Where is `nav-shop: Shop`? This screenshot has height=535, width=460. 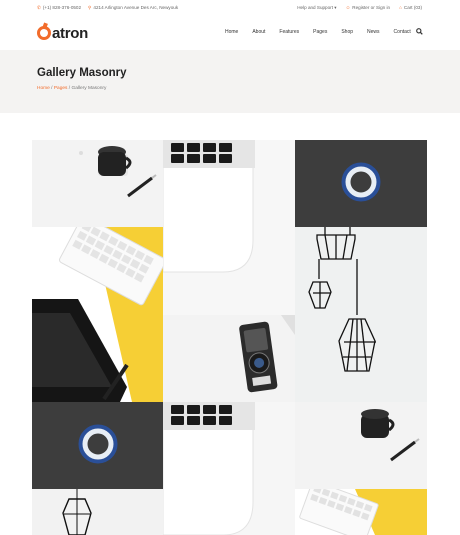 nav-shop: Shop is located at coordinates (347, 32).